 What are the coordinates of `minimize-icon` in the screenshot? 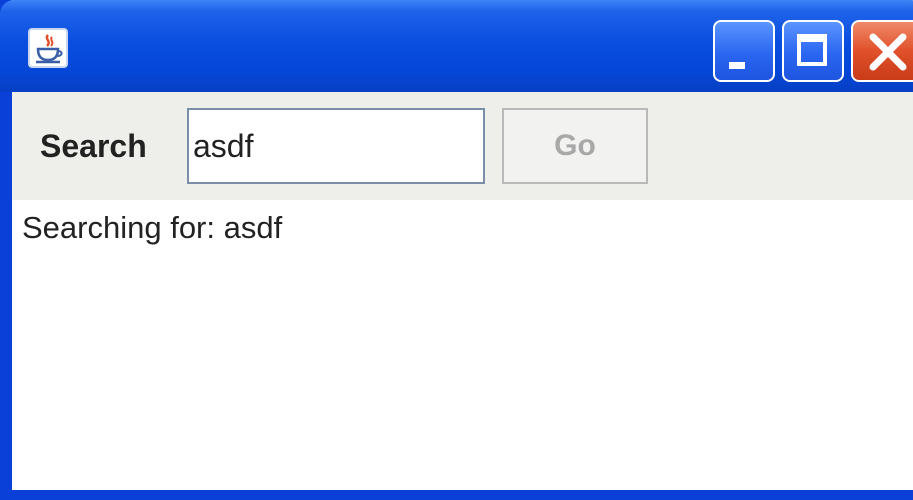 It's located at (737, 65).